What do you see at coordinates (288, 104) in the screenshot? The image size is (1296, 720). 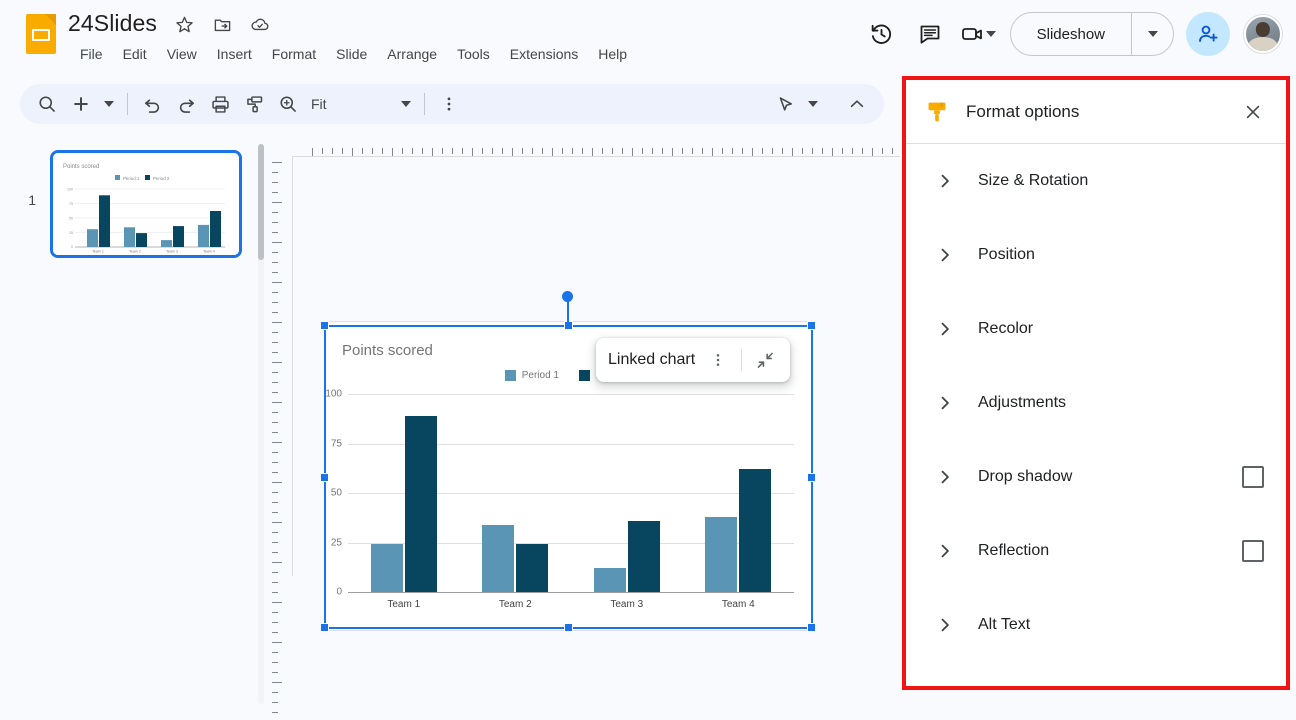 I see `zoom-icon` at bounding box center [288, 104].